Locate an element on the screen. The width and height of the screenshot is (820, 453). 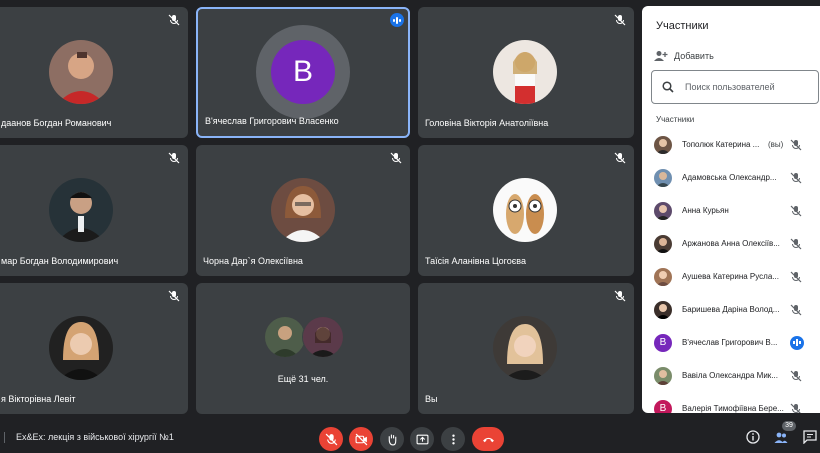
video-tile: мар Богдан Володимирович is located at coordinates (94, 210).